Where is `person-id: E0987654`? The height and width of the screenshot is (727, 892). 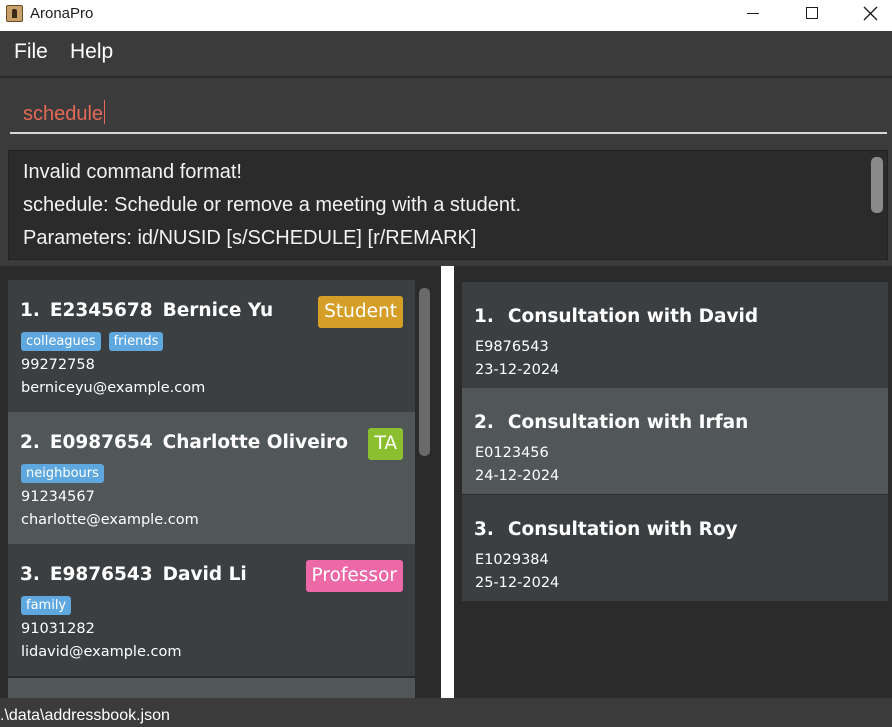 person-id: E0987654 is located at coordinates (101, 442).